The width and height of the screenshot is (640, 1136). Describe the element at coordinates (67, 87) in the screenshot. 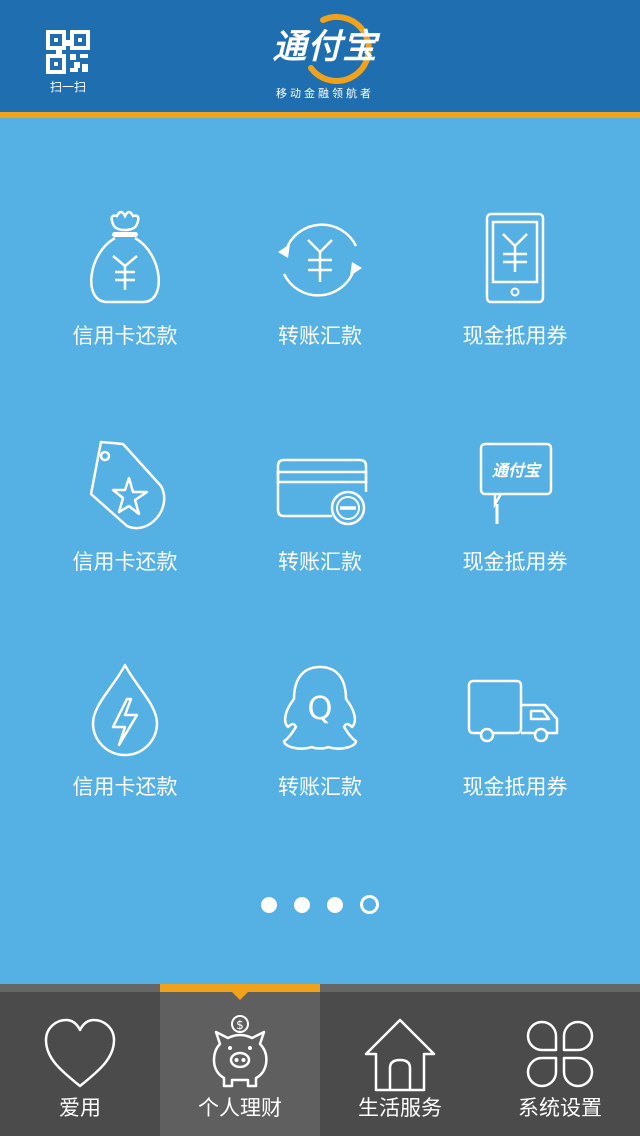

I see `scan-label: 扫一扫` at that location.